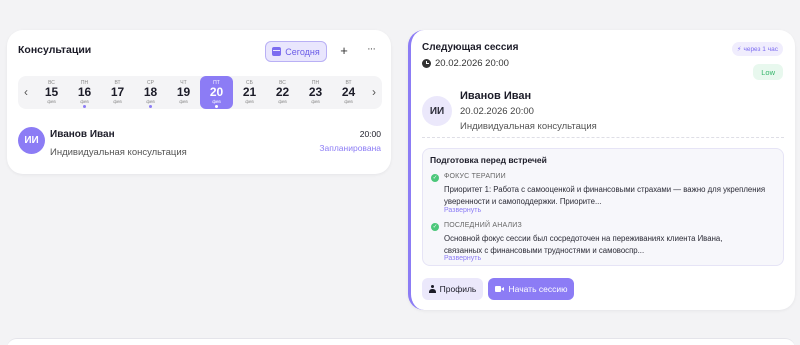  What do you see at coordinates (499, 289) in the screenshot?
I see `video-camera-icon` at bounding box center [499, 289].